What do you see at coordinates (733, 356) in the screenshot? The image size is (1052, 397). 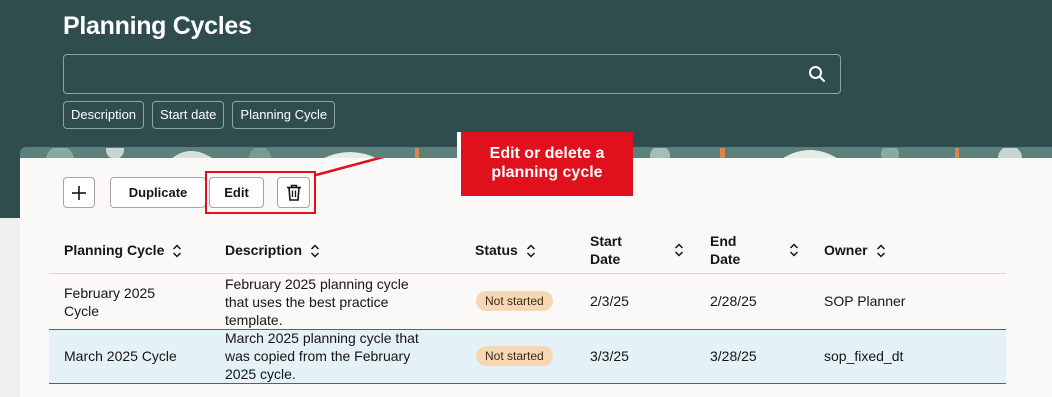 I see `cell-end-date: 3/28/25` at bounding box center [733, 356].